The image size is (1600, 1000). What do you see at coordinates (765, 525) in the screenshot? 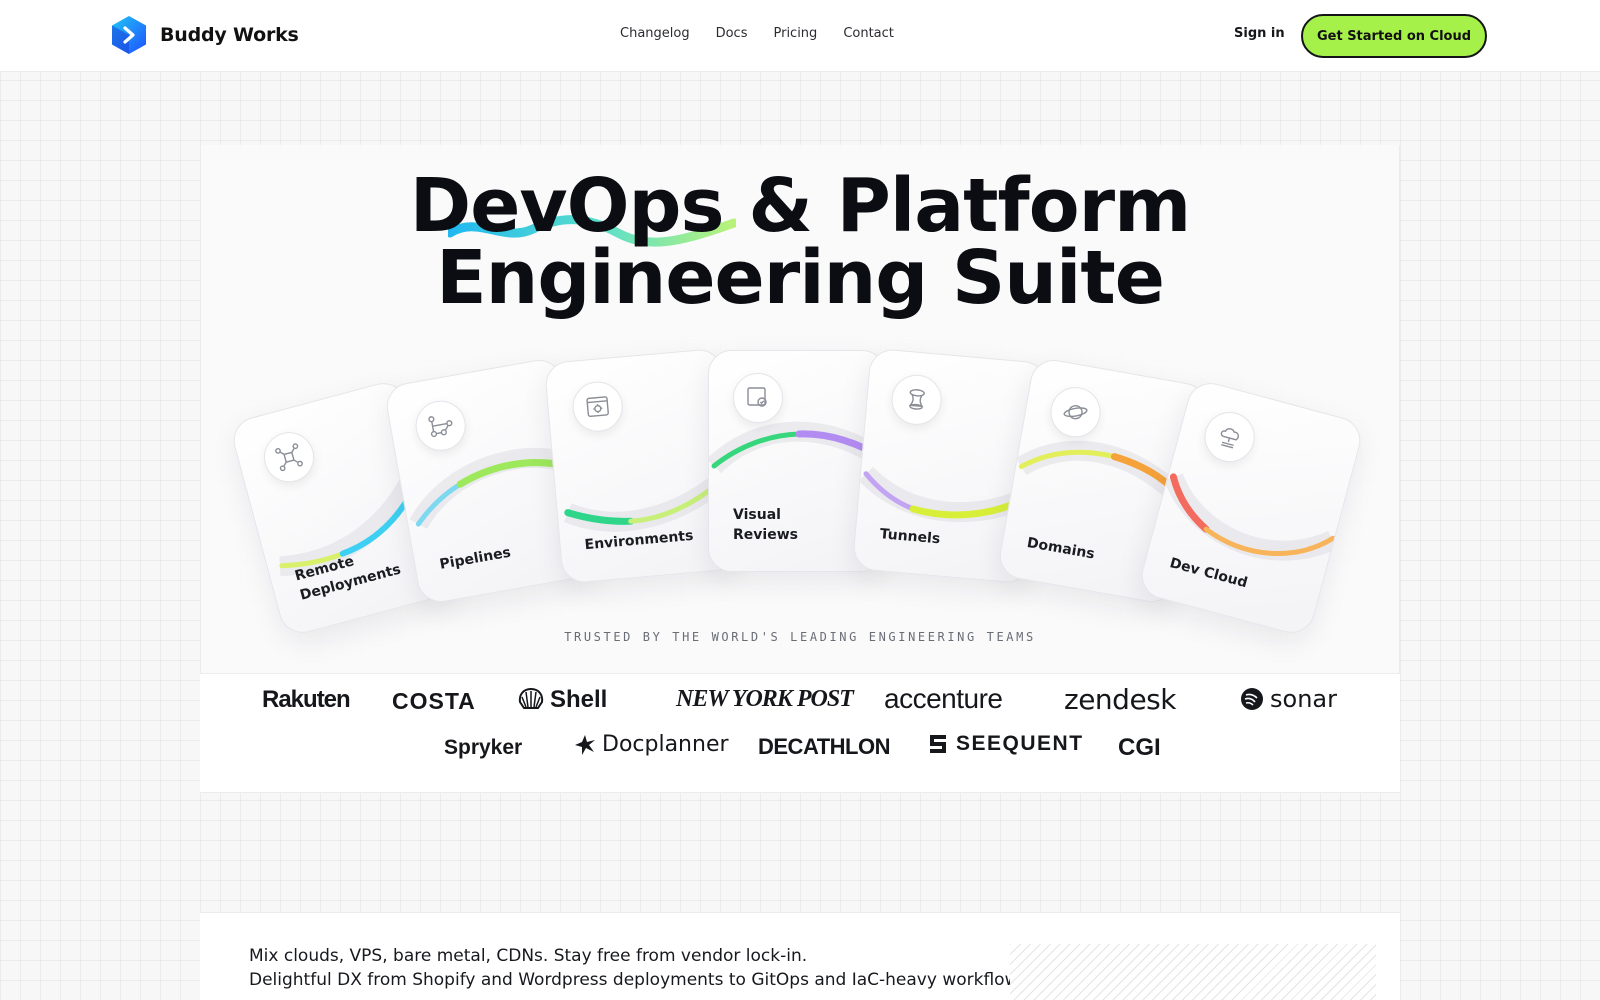
I see `card-label: Visual Reviews` at bounding box center [765, 525].